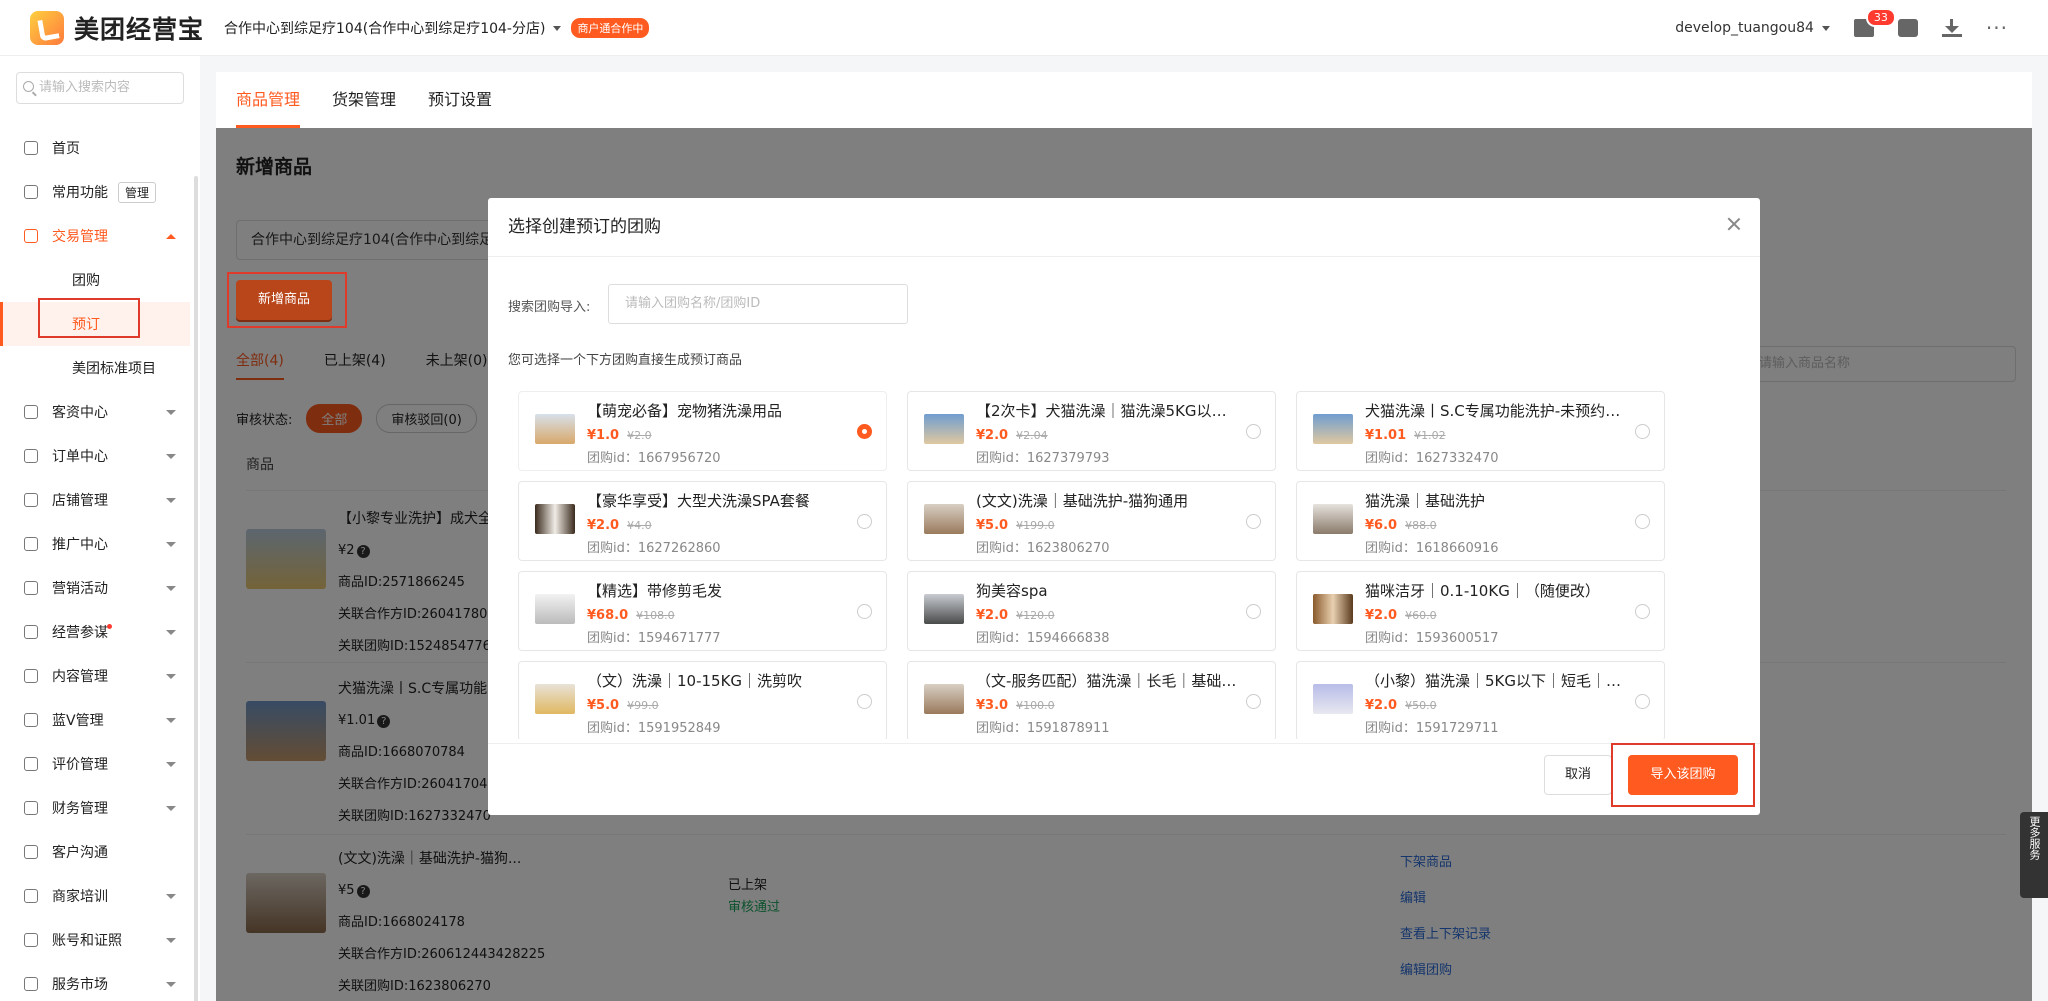  I want to click on sidebar-item-label: 交易管理, so click(80, 237).